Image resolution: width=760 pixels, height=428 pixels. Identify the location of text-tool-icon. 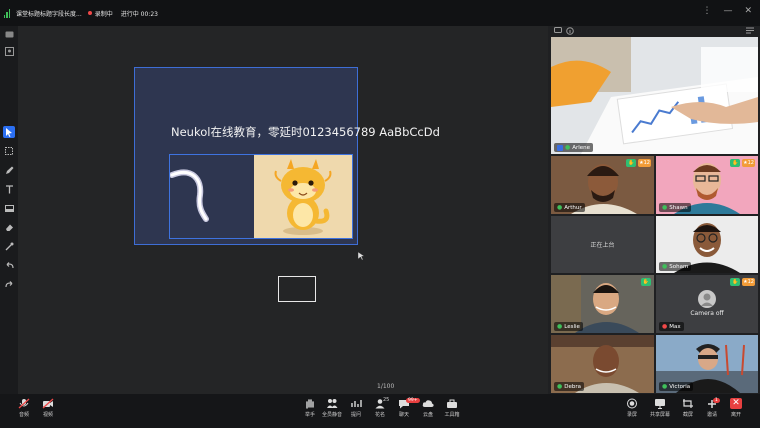
(9, 189).